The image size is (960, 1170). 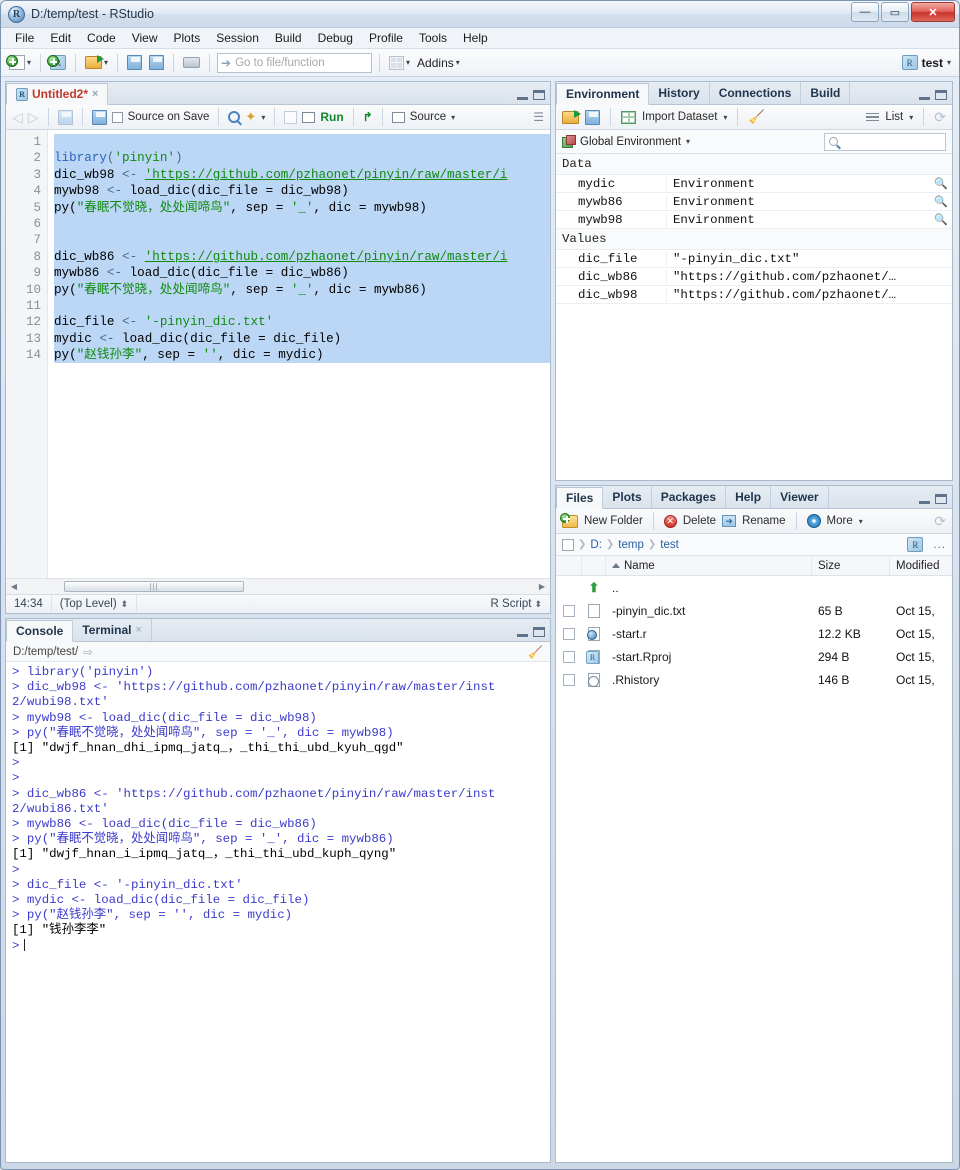 What do you see at coordinates (96, 62) in the screenshot?
I see `open-file-button: ▾` at bounding box center [96, 62].